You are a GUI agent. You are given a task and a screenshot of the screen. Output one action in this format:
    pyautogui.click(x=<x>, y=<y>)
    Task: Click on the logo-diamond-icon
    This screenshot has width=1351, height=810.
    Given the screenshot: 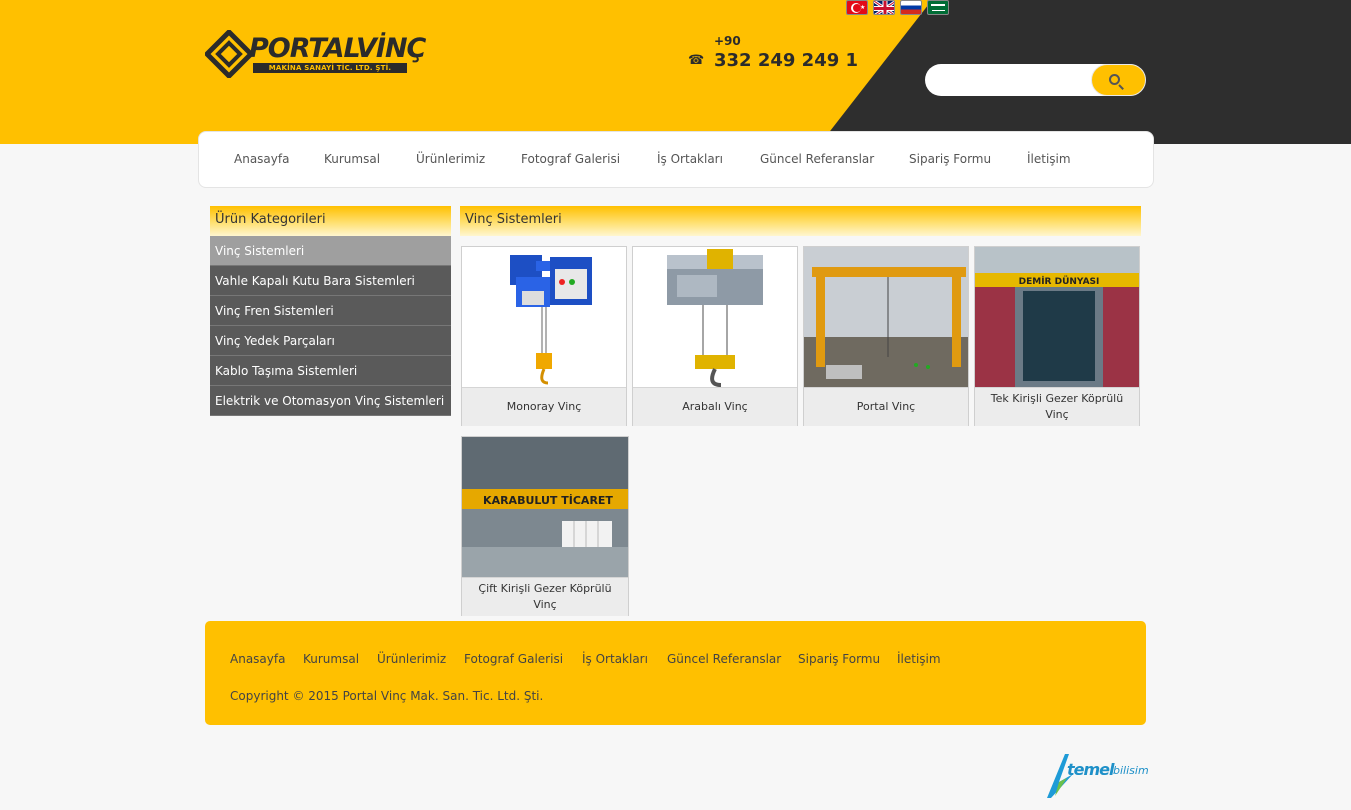 What is the action you would take?
    pyautogui.click(x=229, y=54)
    